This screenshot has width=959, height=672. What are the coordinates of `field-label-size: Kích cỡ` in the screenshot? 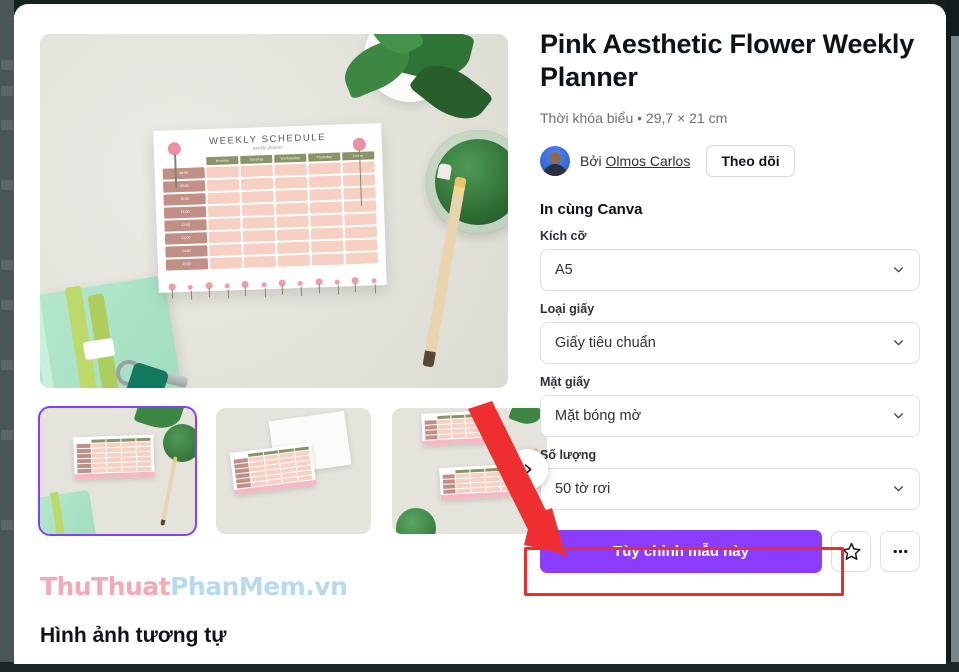 It's located at (563, 235).